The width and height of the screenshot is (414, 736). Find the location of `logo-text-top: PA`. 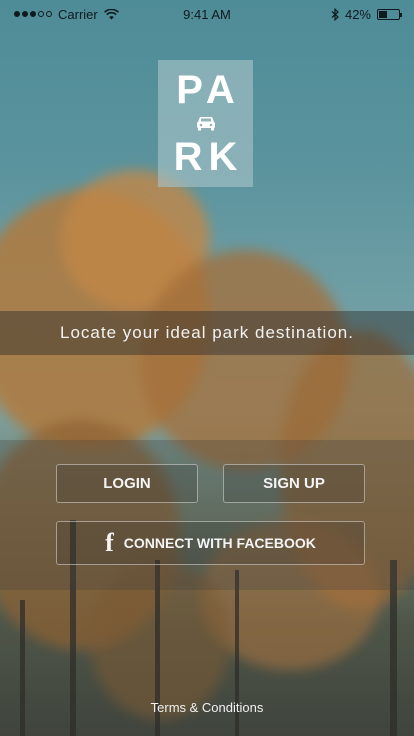

logo-text-top: PA is located at coordinates (208, 90).